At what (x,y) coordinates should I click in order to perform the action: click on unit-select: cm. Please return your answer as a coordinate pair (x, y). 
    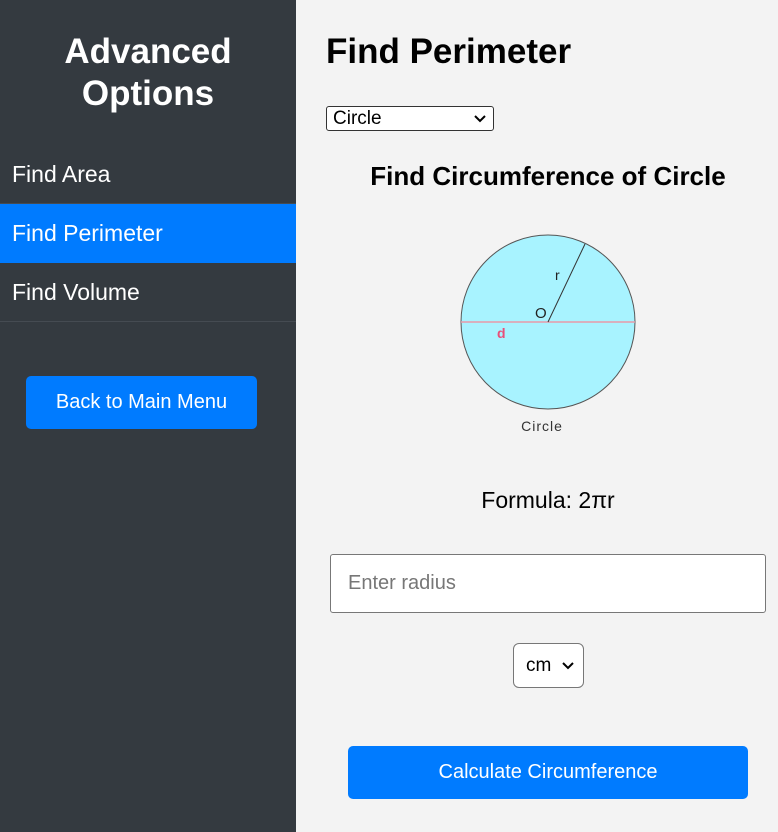
    Looking at the image, I should click on (548, 665).